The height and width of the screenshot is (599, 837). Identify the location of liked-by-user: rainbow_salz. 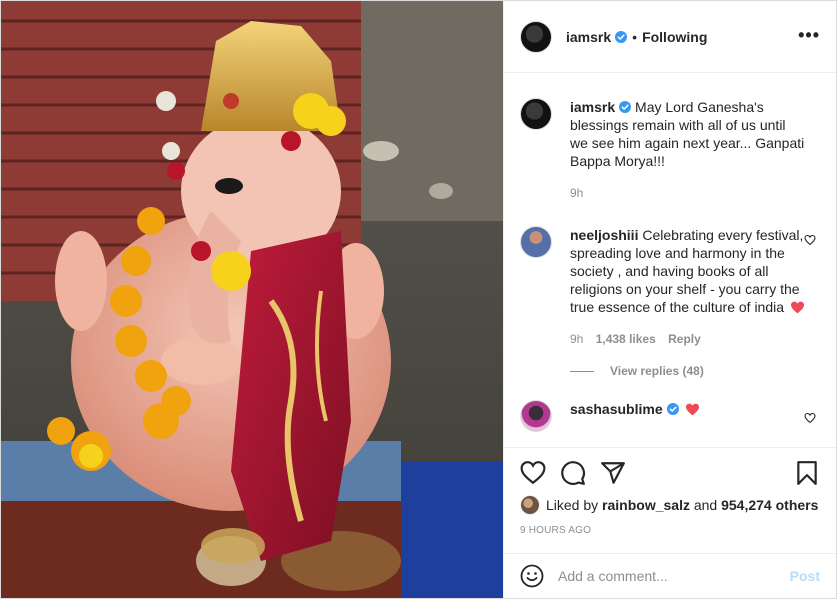
(646, 505).